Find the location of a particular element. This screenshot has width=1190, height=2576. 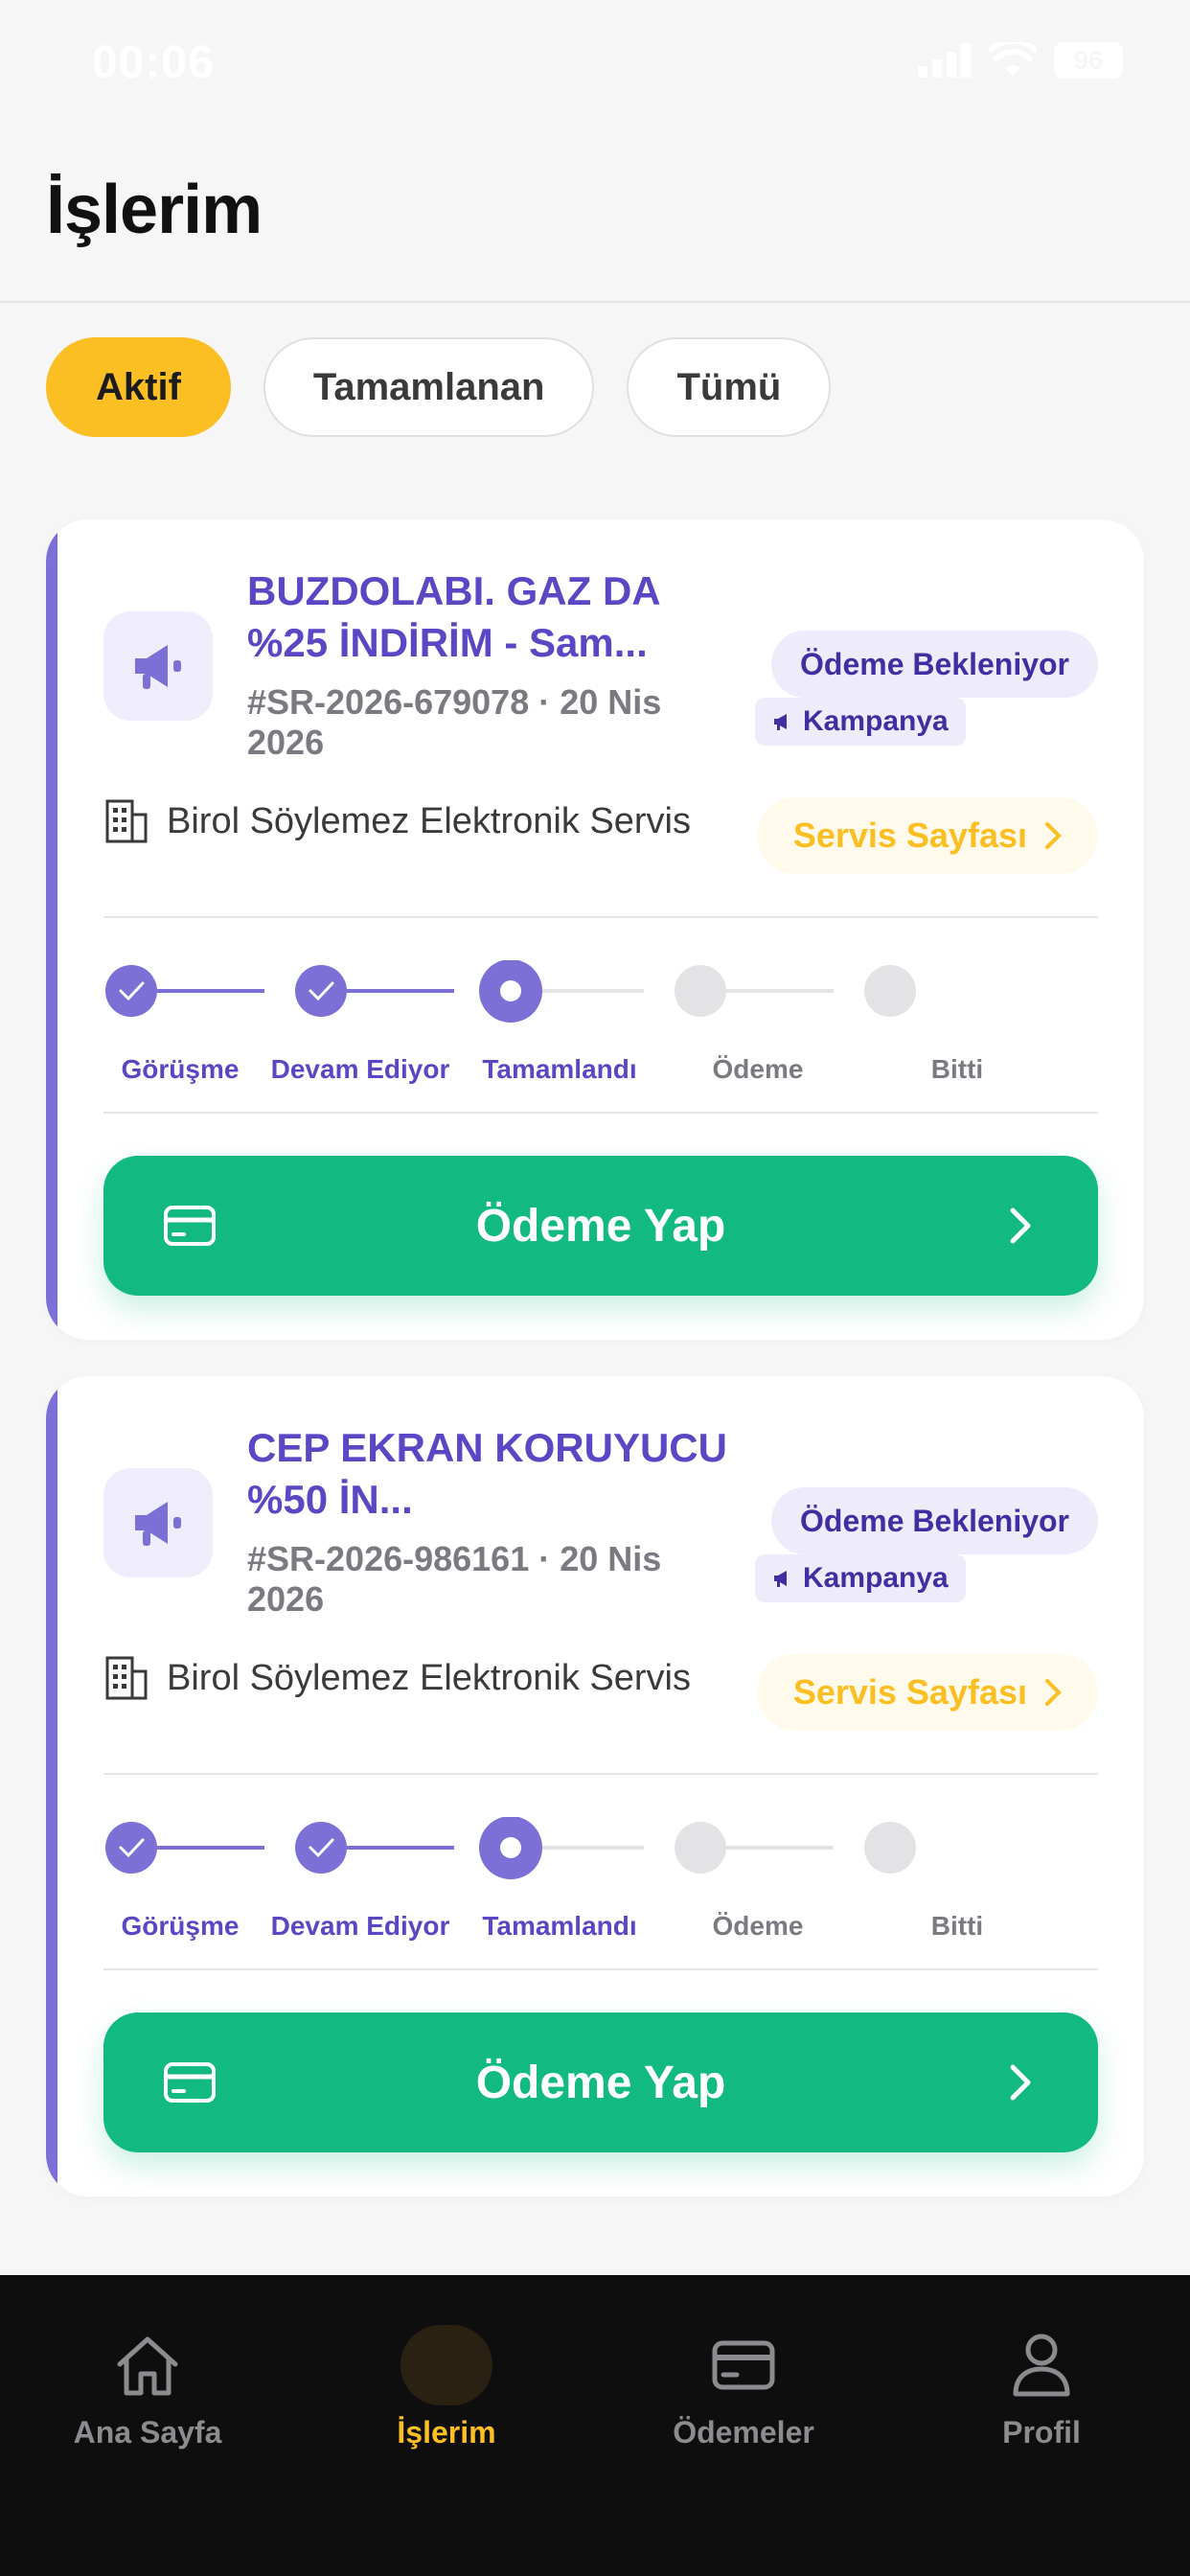

page-title: İşlerim is located at coordinates (155, 210).